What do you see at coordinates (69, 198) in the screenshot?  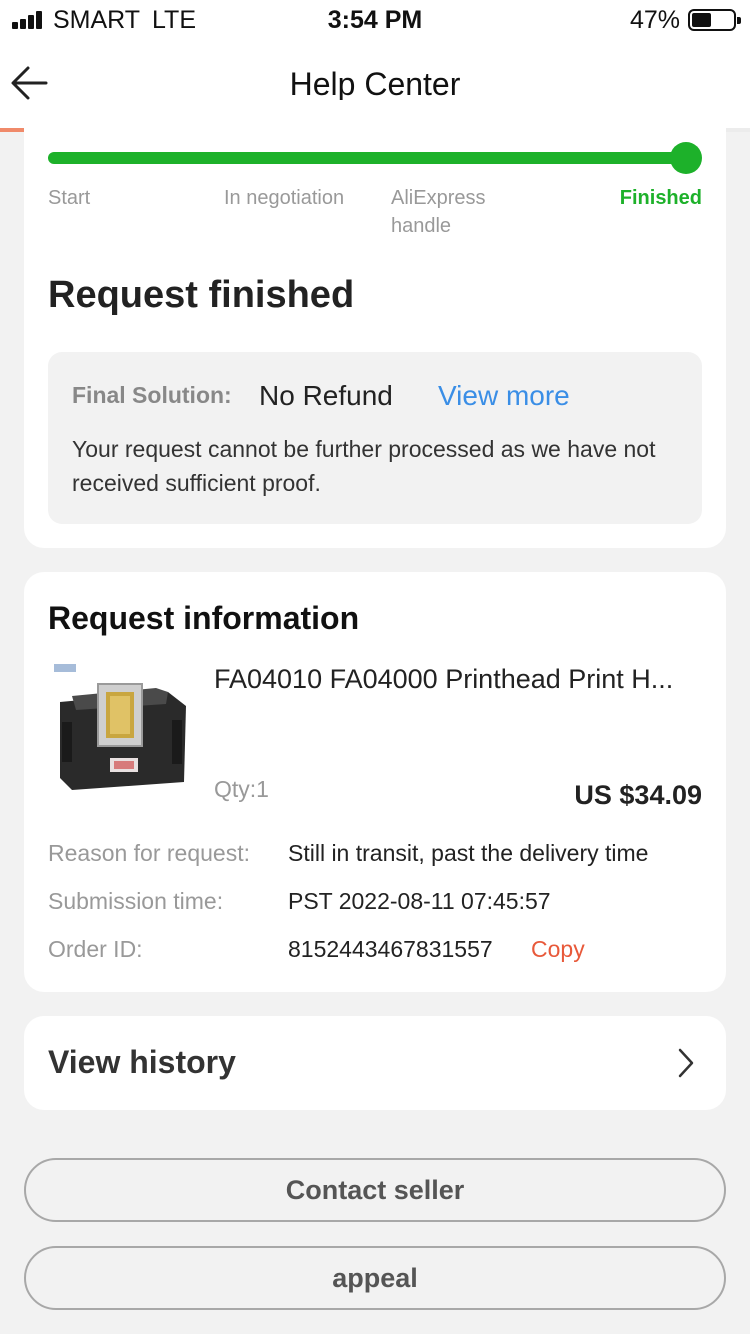 I see `step-start: Start` at bounding box center [69, 198].